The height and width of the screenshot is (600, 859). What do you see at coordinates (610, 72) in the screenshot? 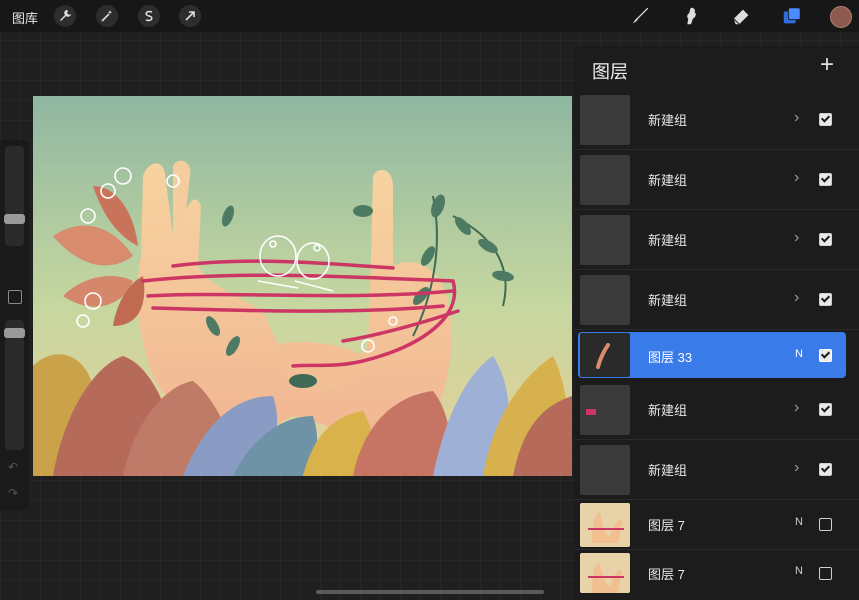
I see `layers-panel-title: 图层` at bounding box center [610, 72].